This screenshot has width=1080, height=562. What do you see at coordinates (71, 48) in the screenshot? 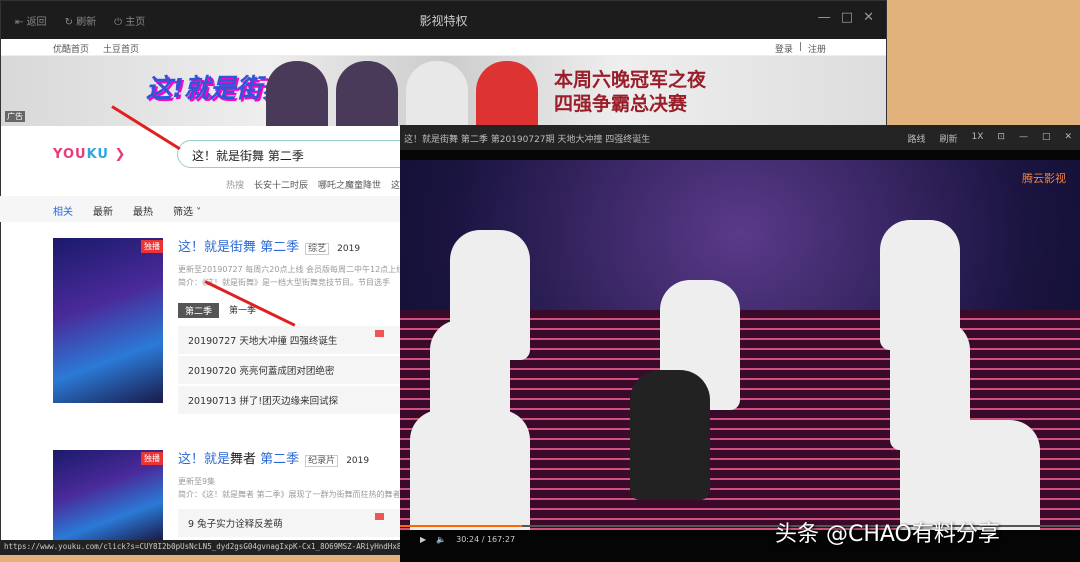
I see `youku-home-link: 优酷首页` at bounding box center [71, 48].